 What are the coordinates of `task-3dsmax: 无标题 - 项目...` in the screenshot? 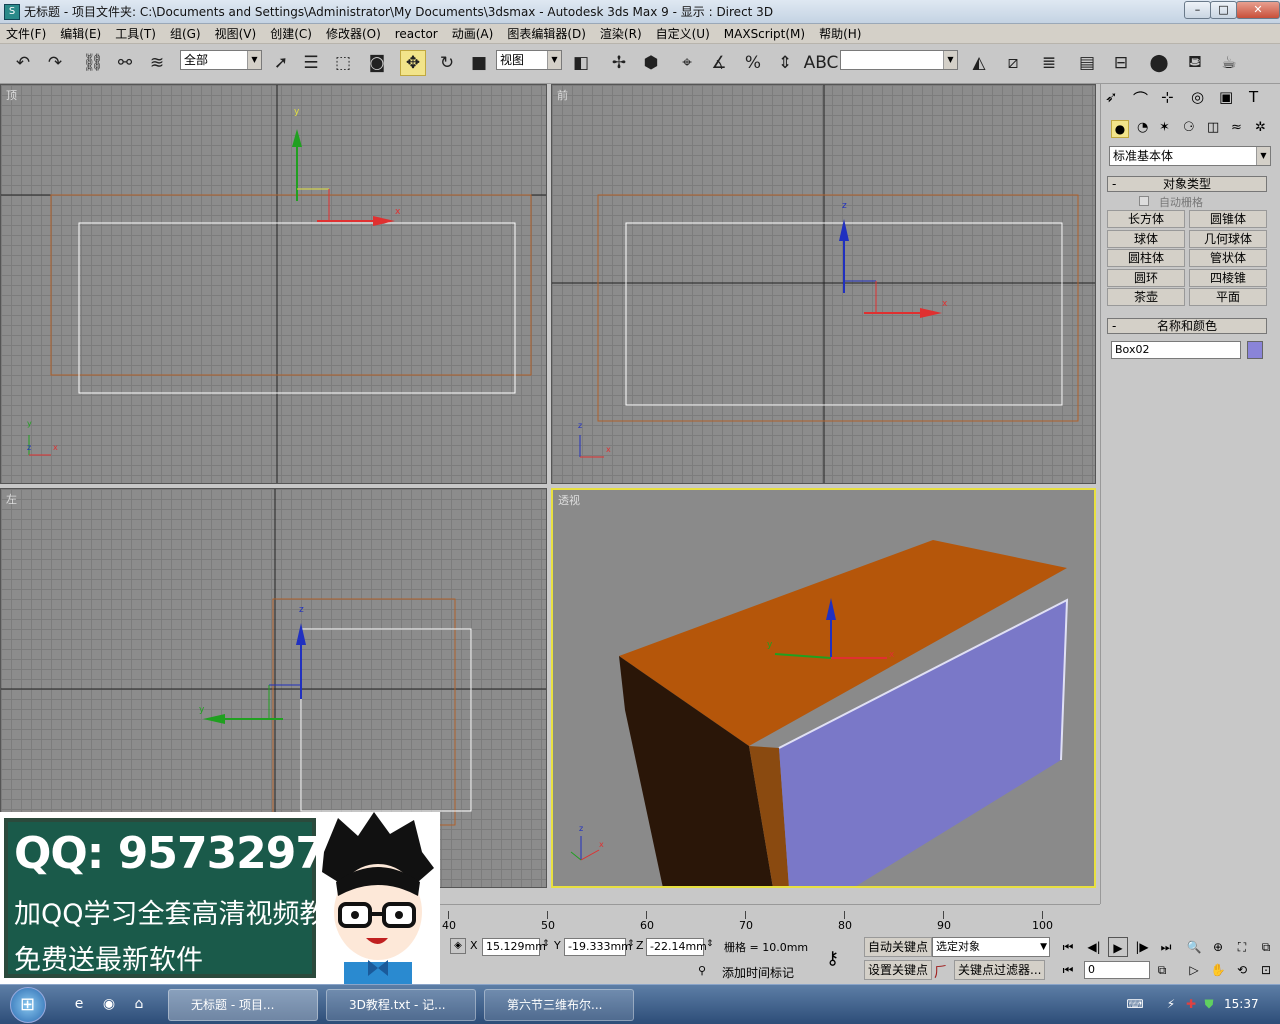 It's located at (243, 1005).